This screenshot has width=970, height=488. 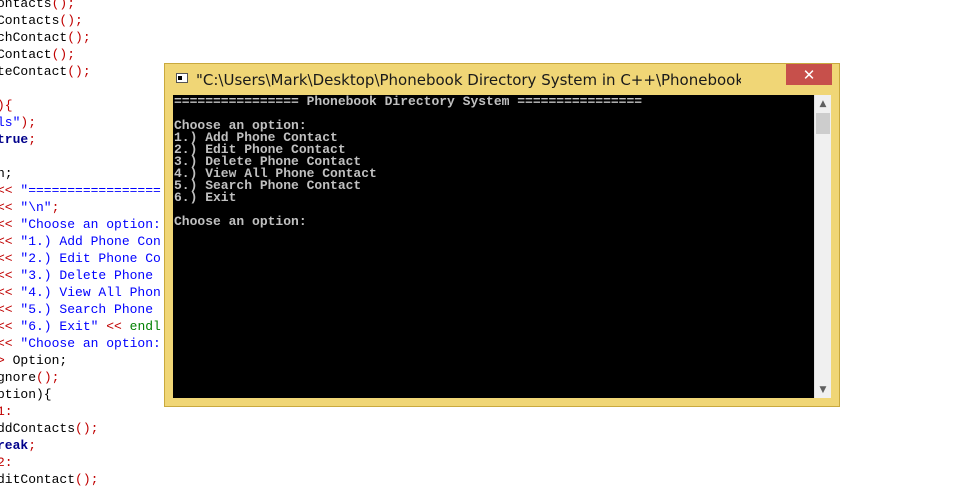 What do you see at coordinates (90, 258) in the screenshot?
I see `code-token: "2.) Edit Phone Co` at bounding box center [90, 258].